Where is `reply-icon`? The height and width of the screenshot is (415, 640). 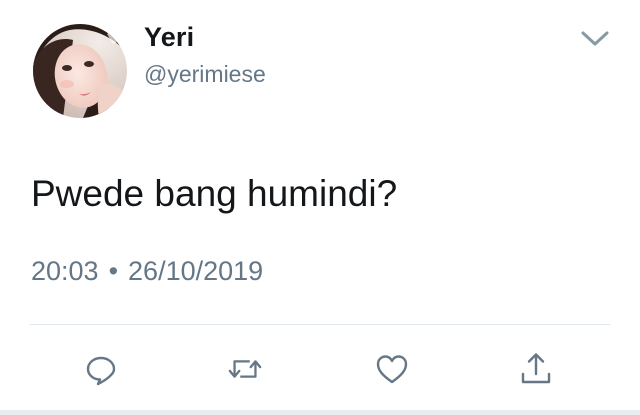
reply-icon is located at coordinates (101, 369).